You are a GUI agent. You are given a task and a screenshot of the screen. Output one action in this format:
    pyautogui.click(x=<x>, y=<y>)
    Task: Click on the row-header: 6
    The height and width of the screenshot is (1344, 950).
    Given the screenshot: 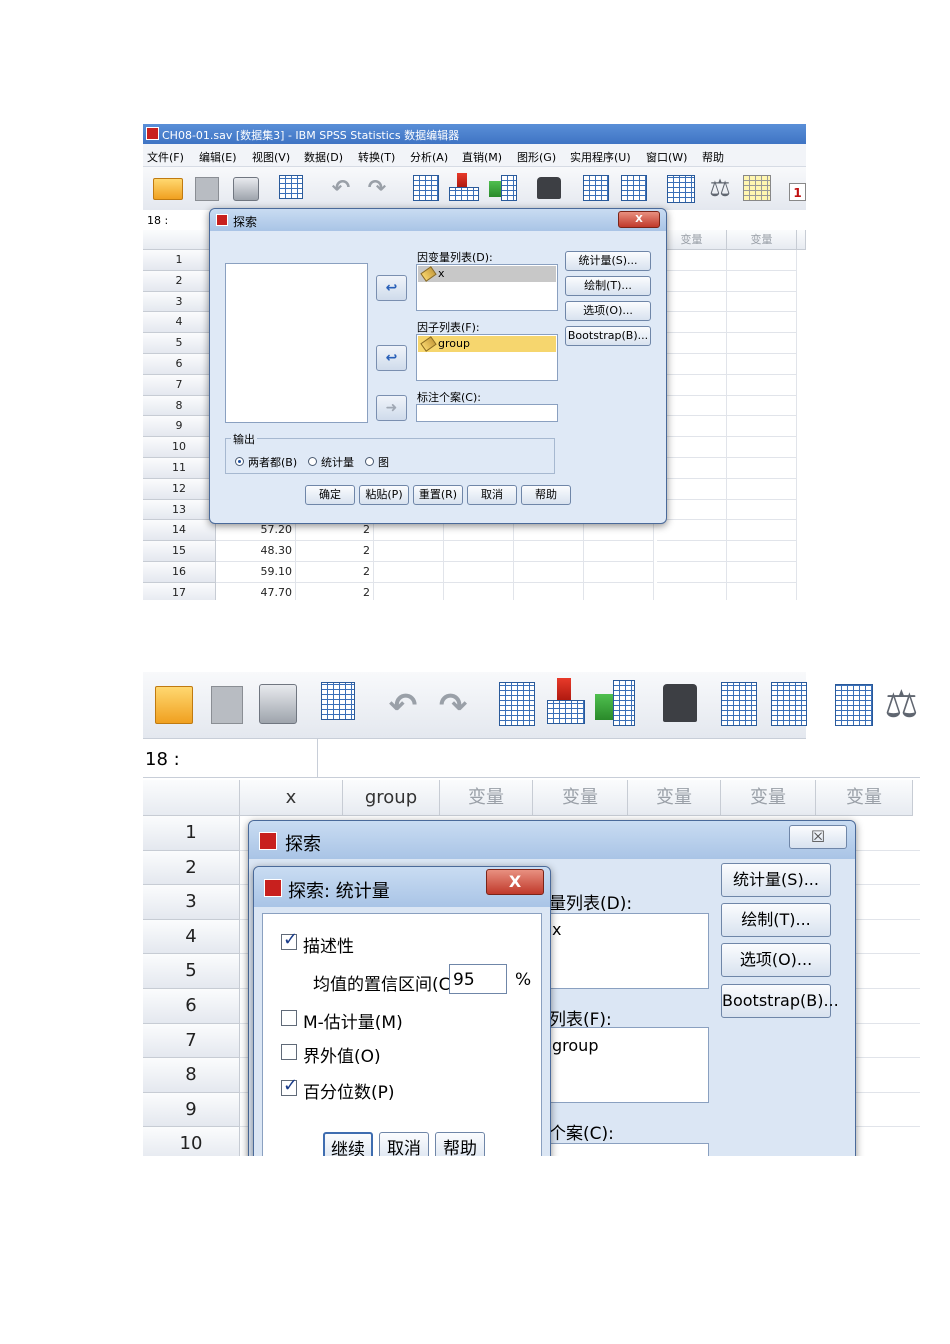 What is the action you would take?
    pyautogui.click(x=179, y=364)
    